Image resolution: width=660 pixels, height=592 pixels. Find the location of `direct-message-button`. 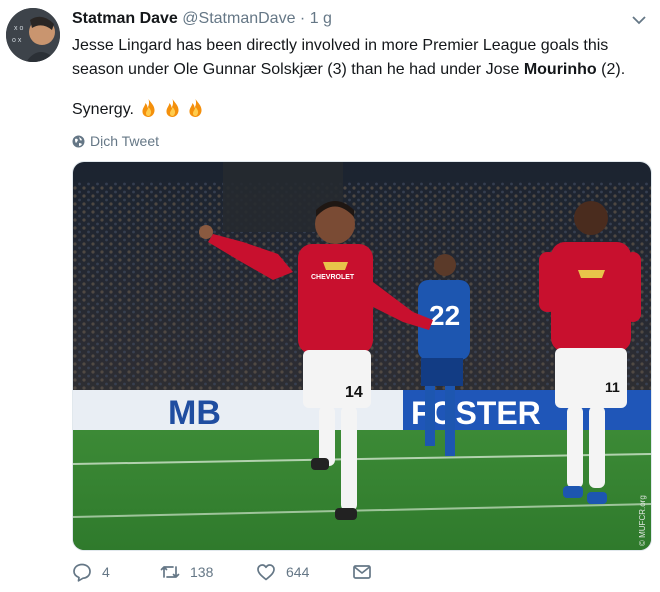

direct-message-button is located at coordinates (362, 572).